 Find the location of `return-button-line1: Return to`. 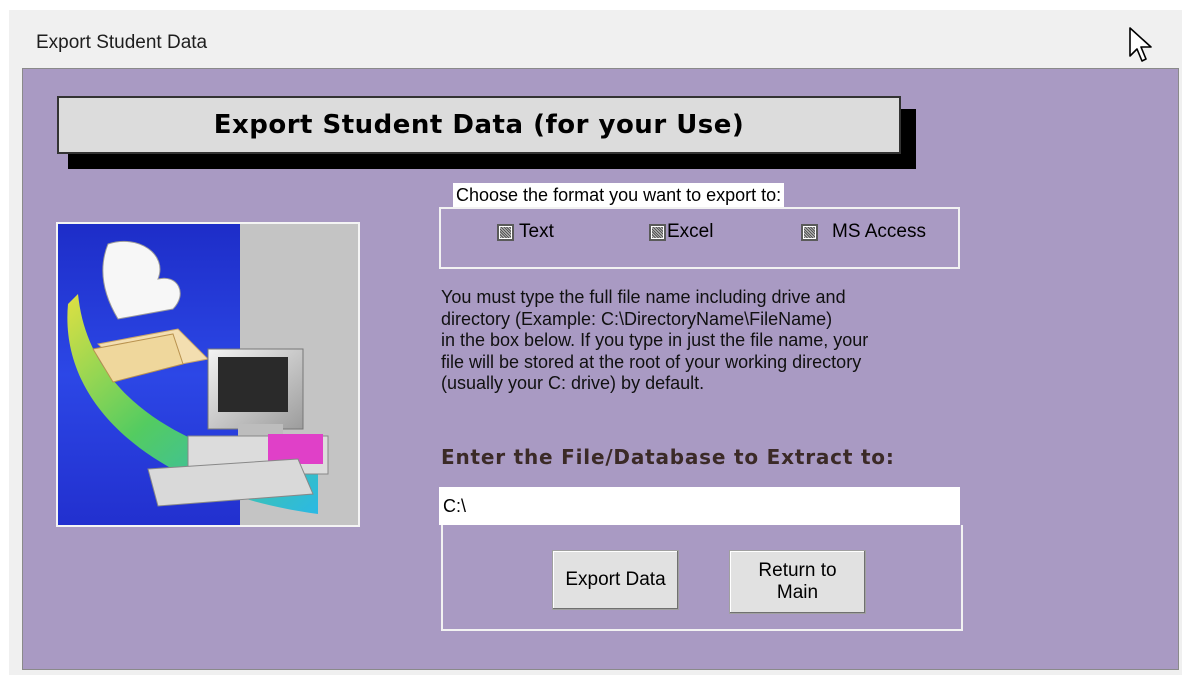

return-button-line1: Return to is located at coordinates (797, 570).